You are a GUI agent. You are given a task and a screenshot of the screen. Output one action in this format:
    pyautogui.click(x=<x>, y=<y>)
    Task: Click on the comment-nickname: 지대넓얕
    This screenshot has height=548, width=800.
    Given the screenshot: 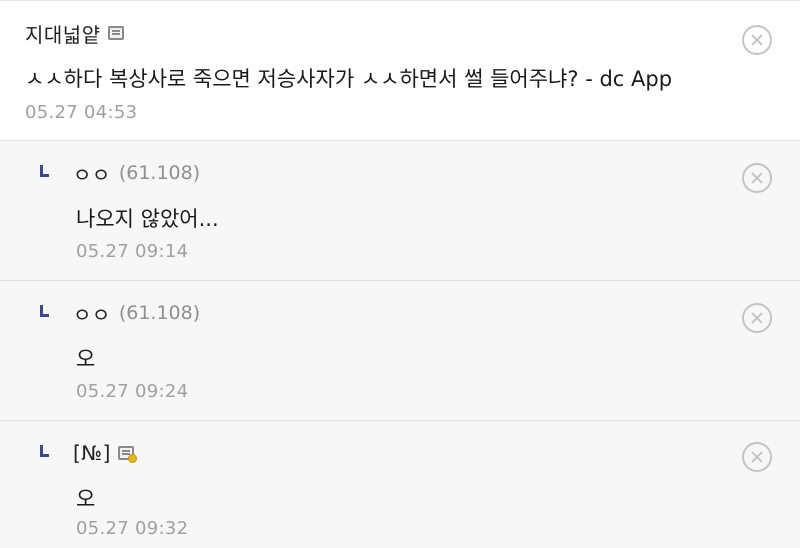 What is the action you would take?
    pyautogui.click(x=63, y=33)
    